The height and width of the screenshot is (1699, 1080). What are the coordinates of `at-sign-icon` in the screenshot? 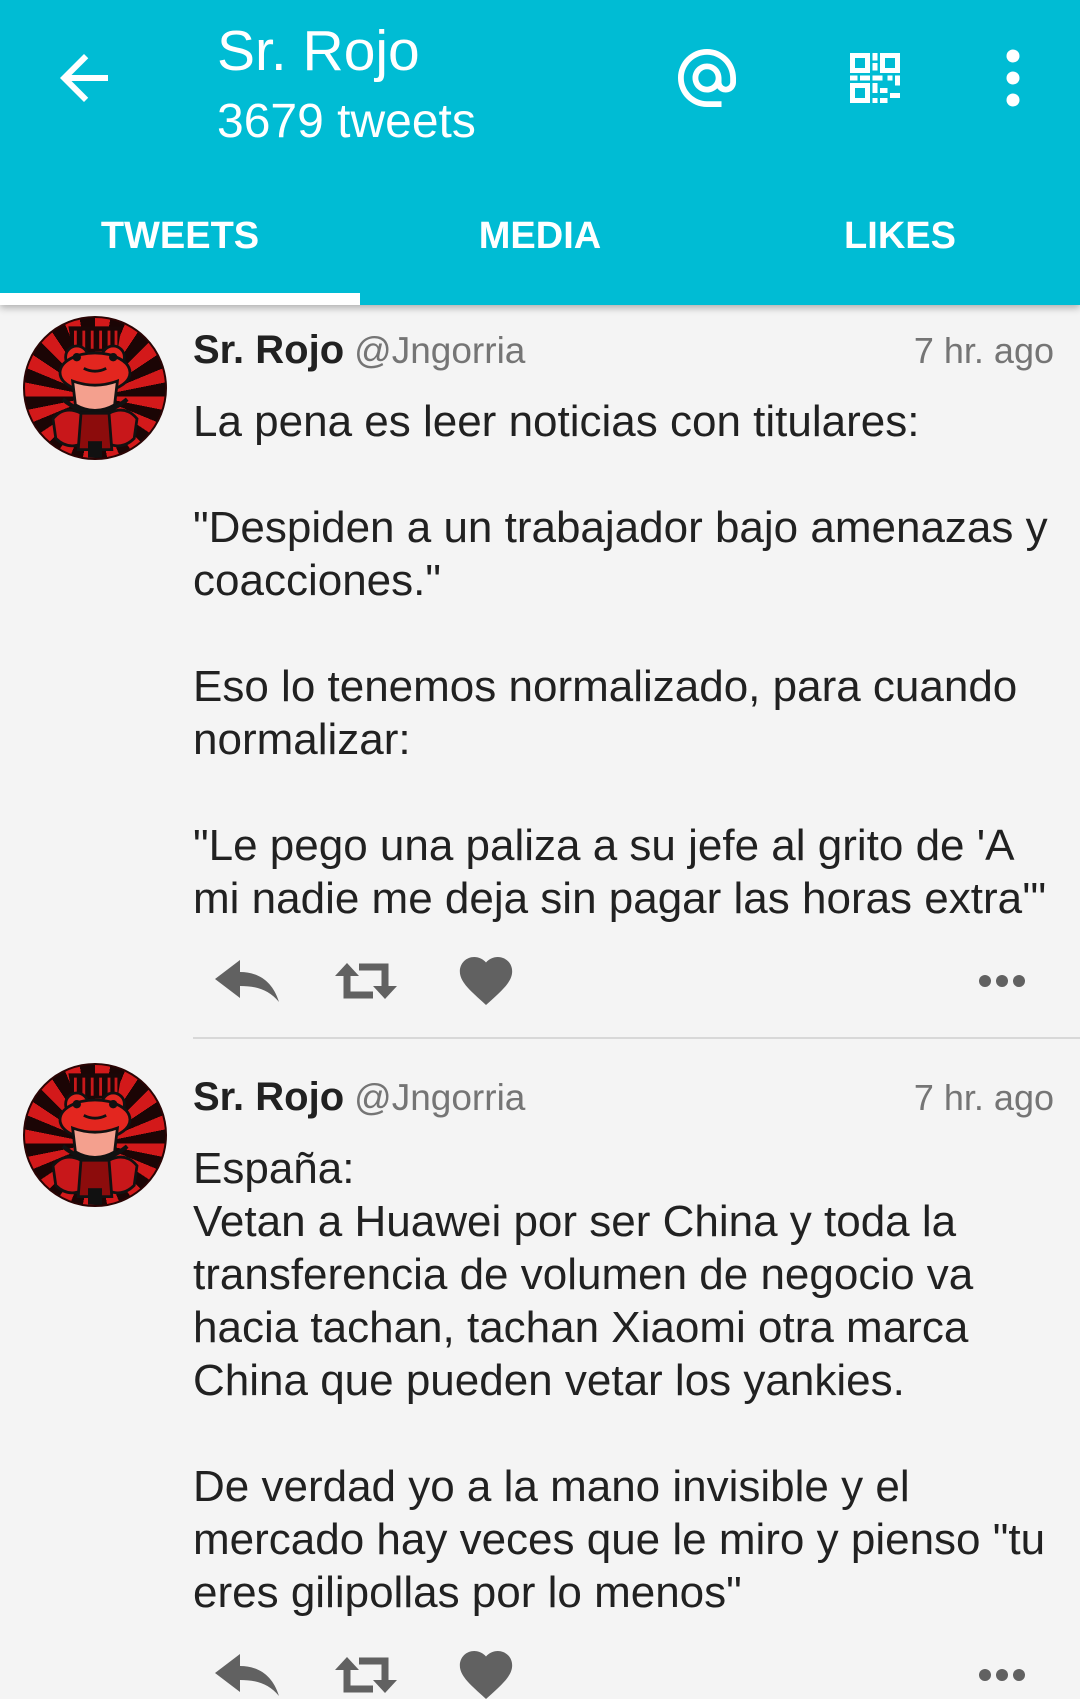 It's located at (707, 78).